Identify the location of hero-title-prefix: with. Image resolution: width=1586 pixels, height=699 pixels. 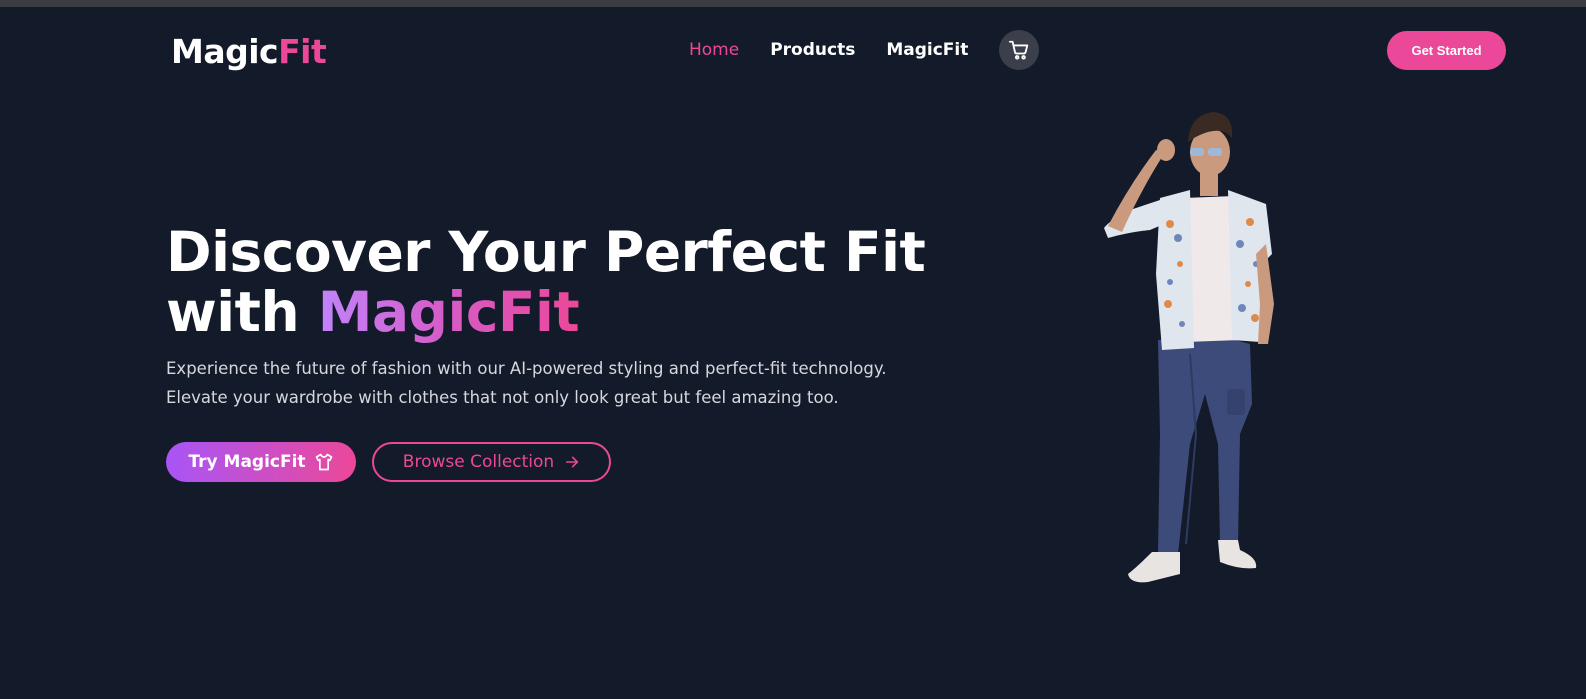
(242, 312).